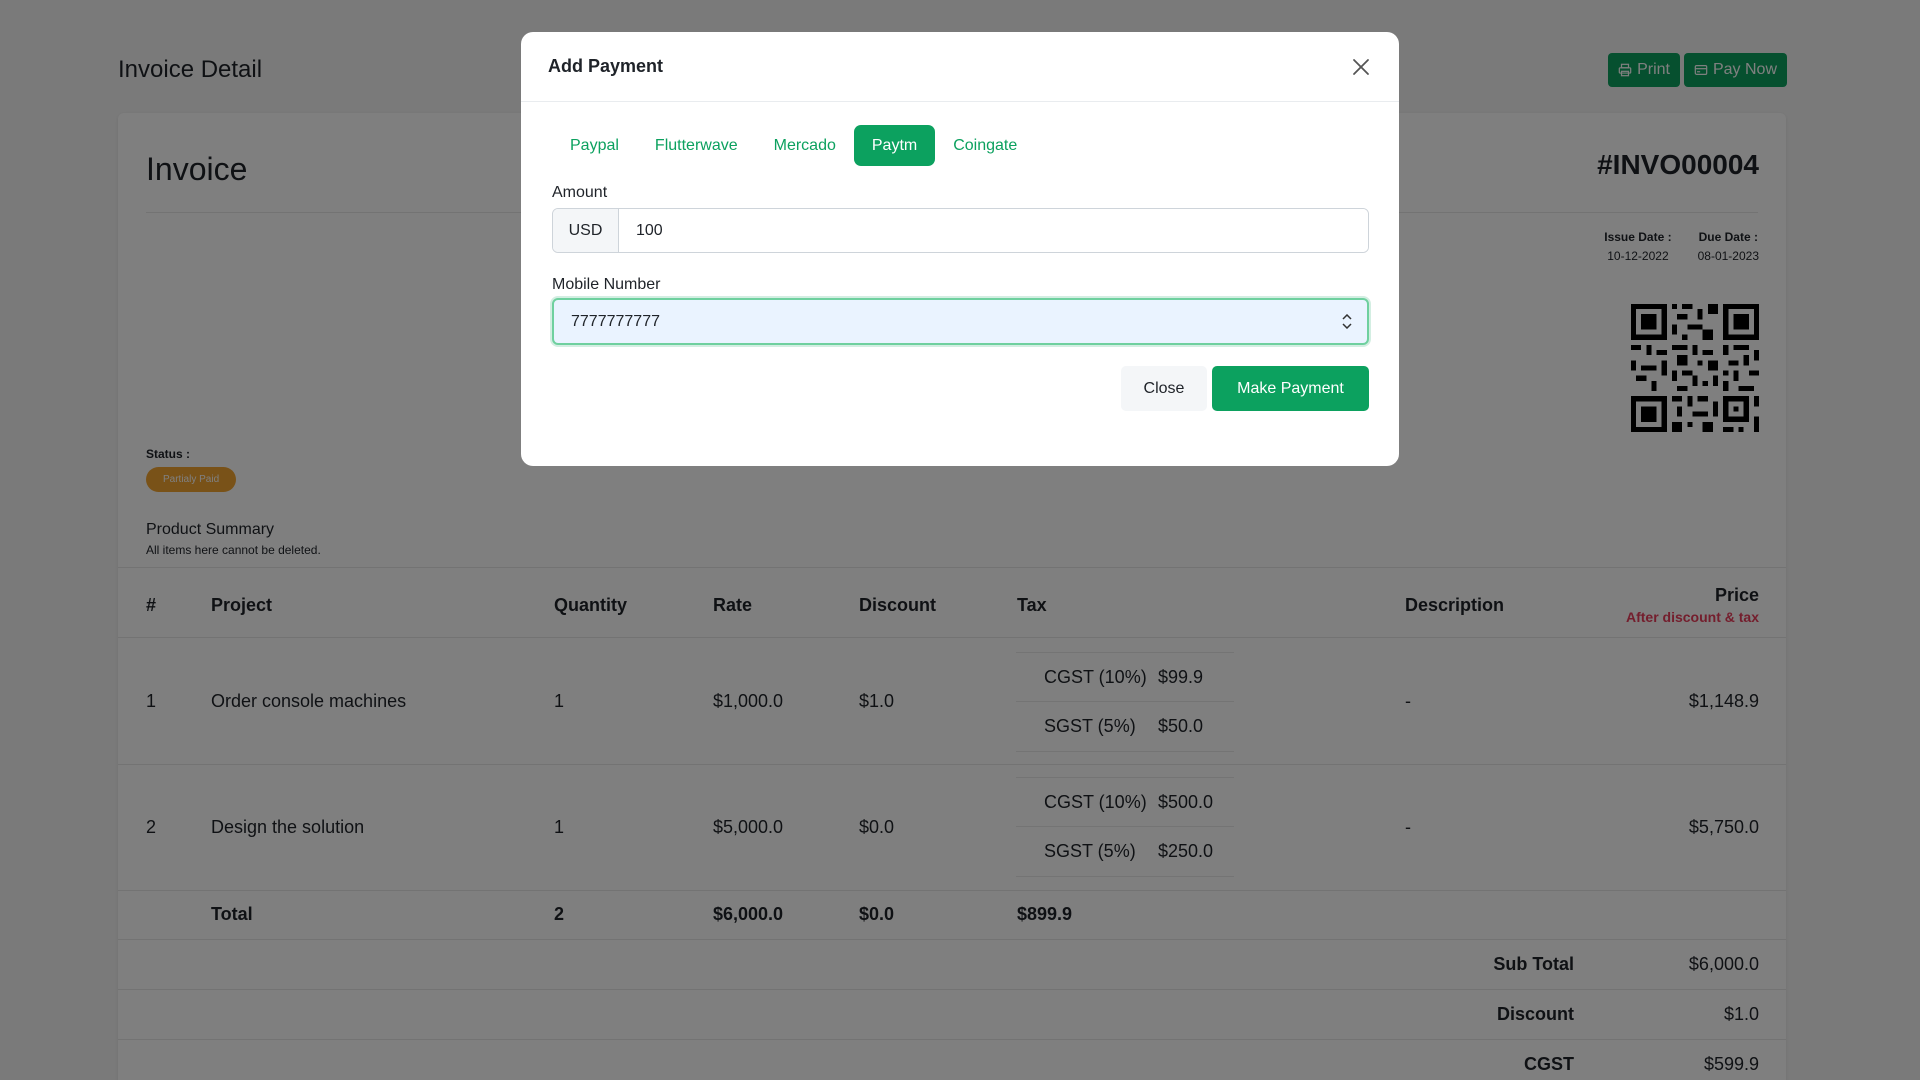  Describe the element at coordinates (1354, 321) in the screenshot. I see `number-spinner` at that location.